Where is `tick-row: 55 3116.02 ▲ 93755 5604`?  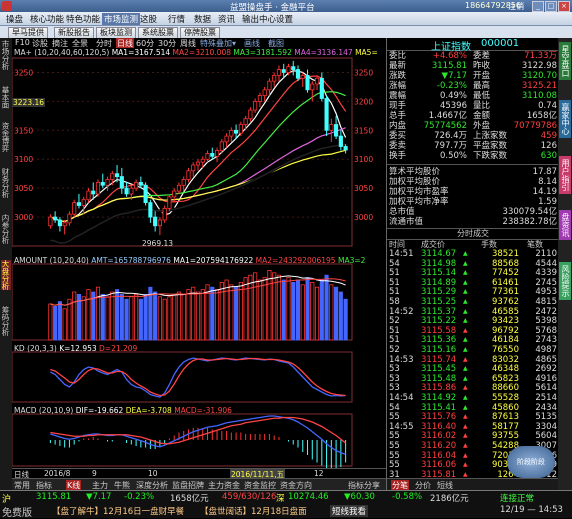
tick-row: 55 3116.02 ▲ 93755 5604 is located at coordinates (473, 436).